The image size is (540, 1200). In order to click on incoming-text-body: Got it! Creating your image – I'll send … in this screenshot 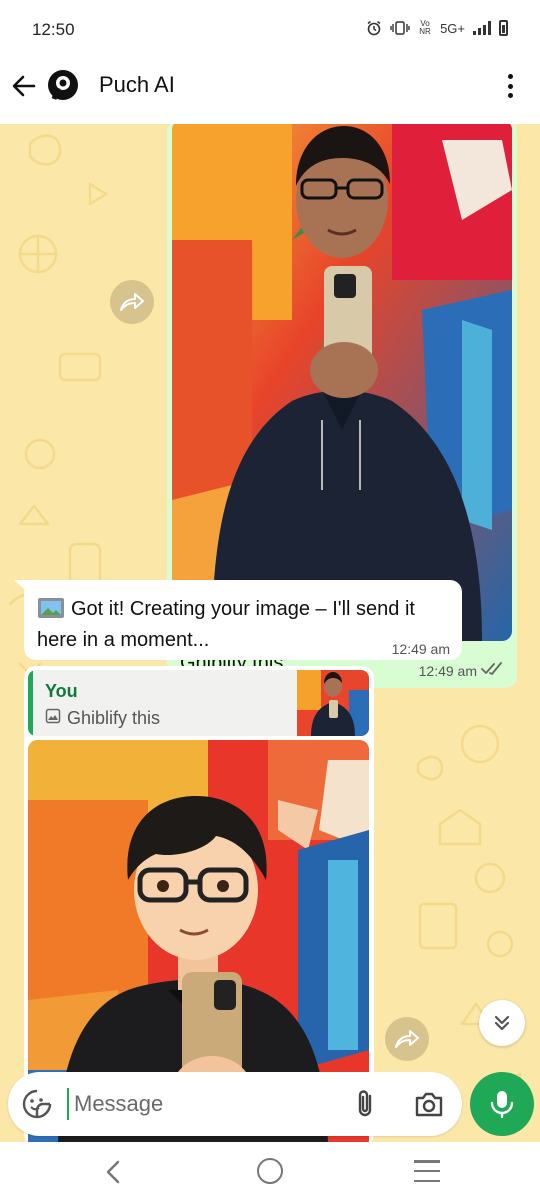, I will do `click(226, 624)`.